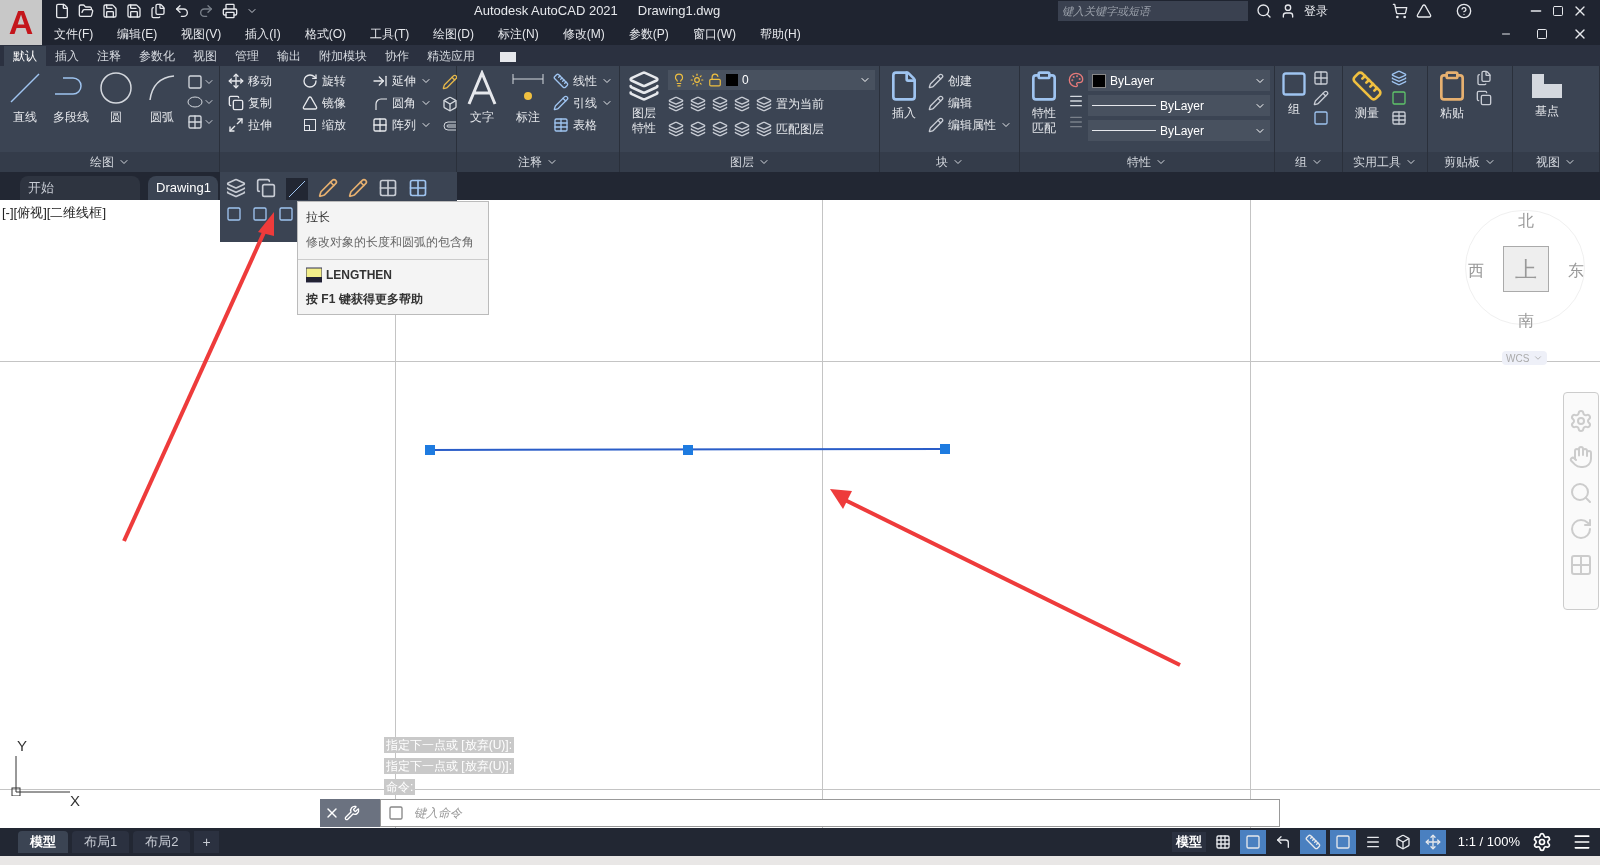 The width and height of the screenshot is (1600, 865). Describe the element at coordinates (335, 81) in the screenshot. I see `ribbon-tool: 旋转` at that location.